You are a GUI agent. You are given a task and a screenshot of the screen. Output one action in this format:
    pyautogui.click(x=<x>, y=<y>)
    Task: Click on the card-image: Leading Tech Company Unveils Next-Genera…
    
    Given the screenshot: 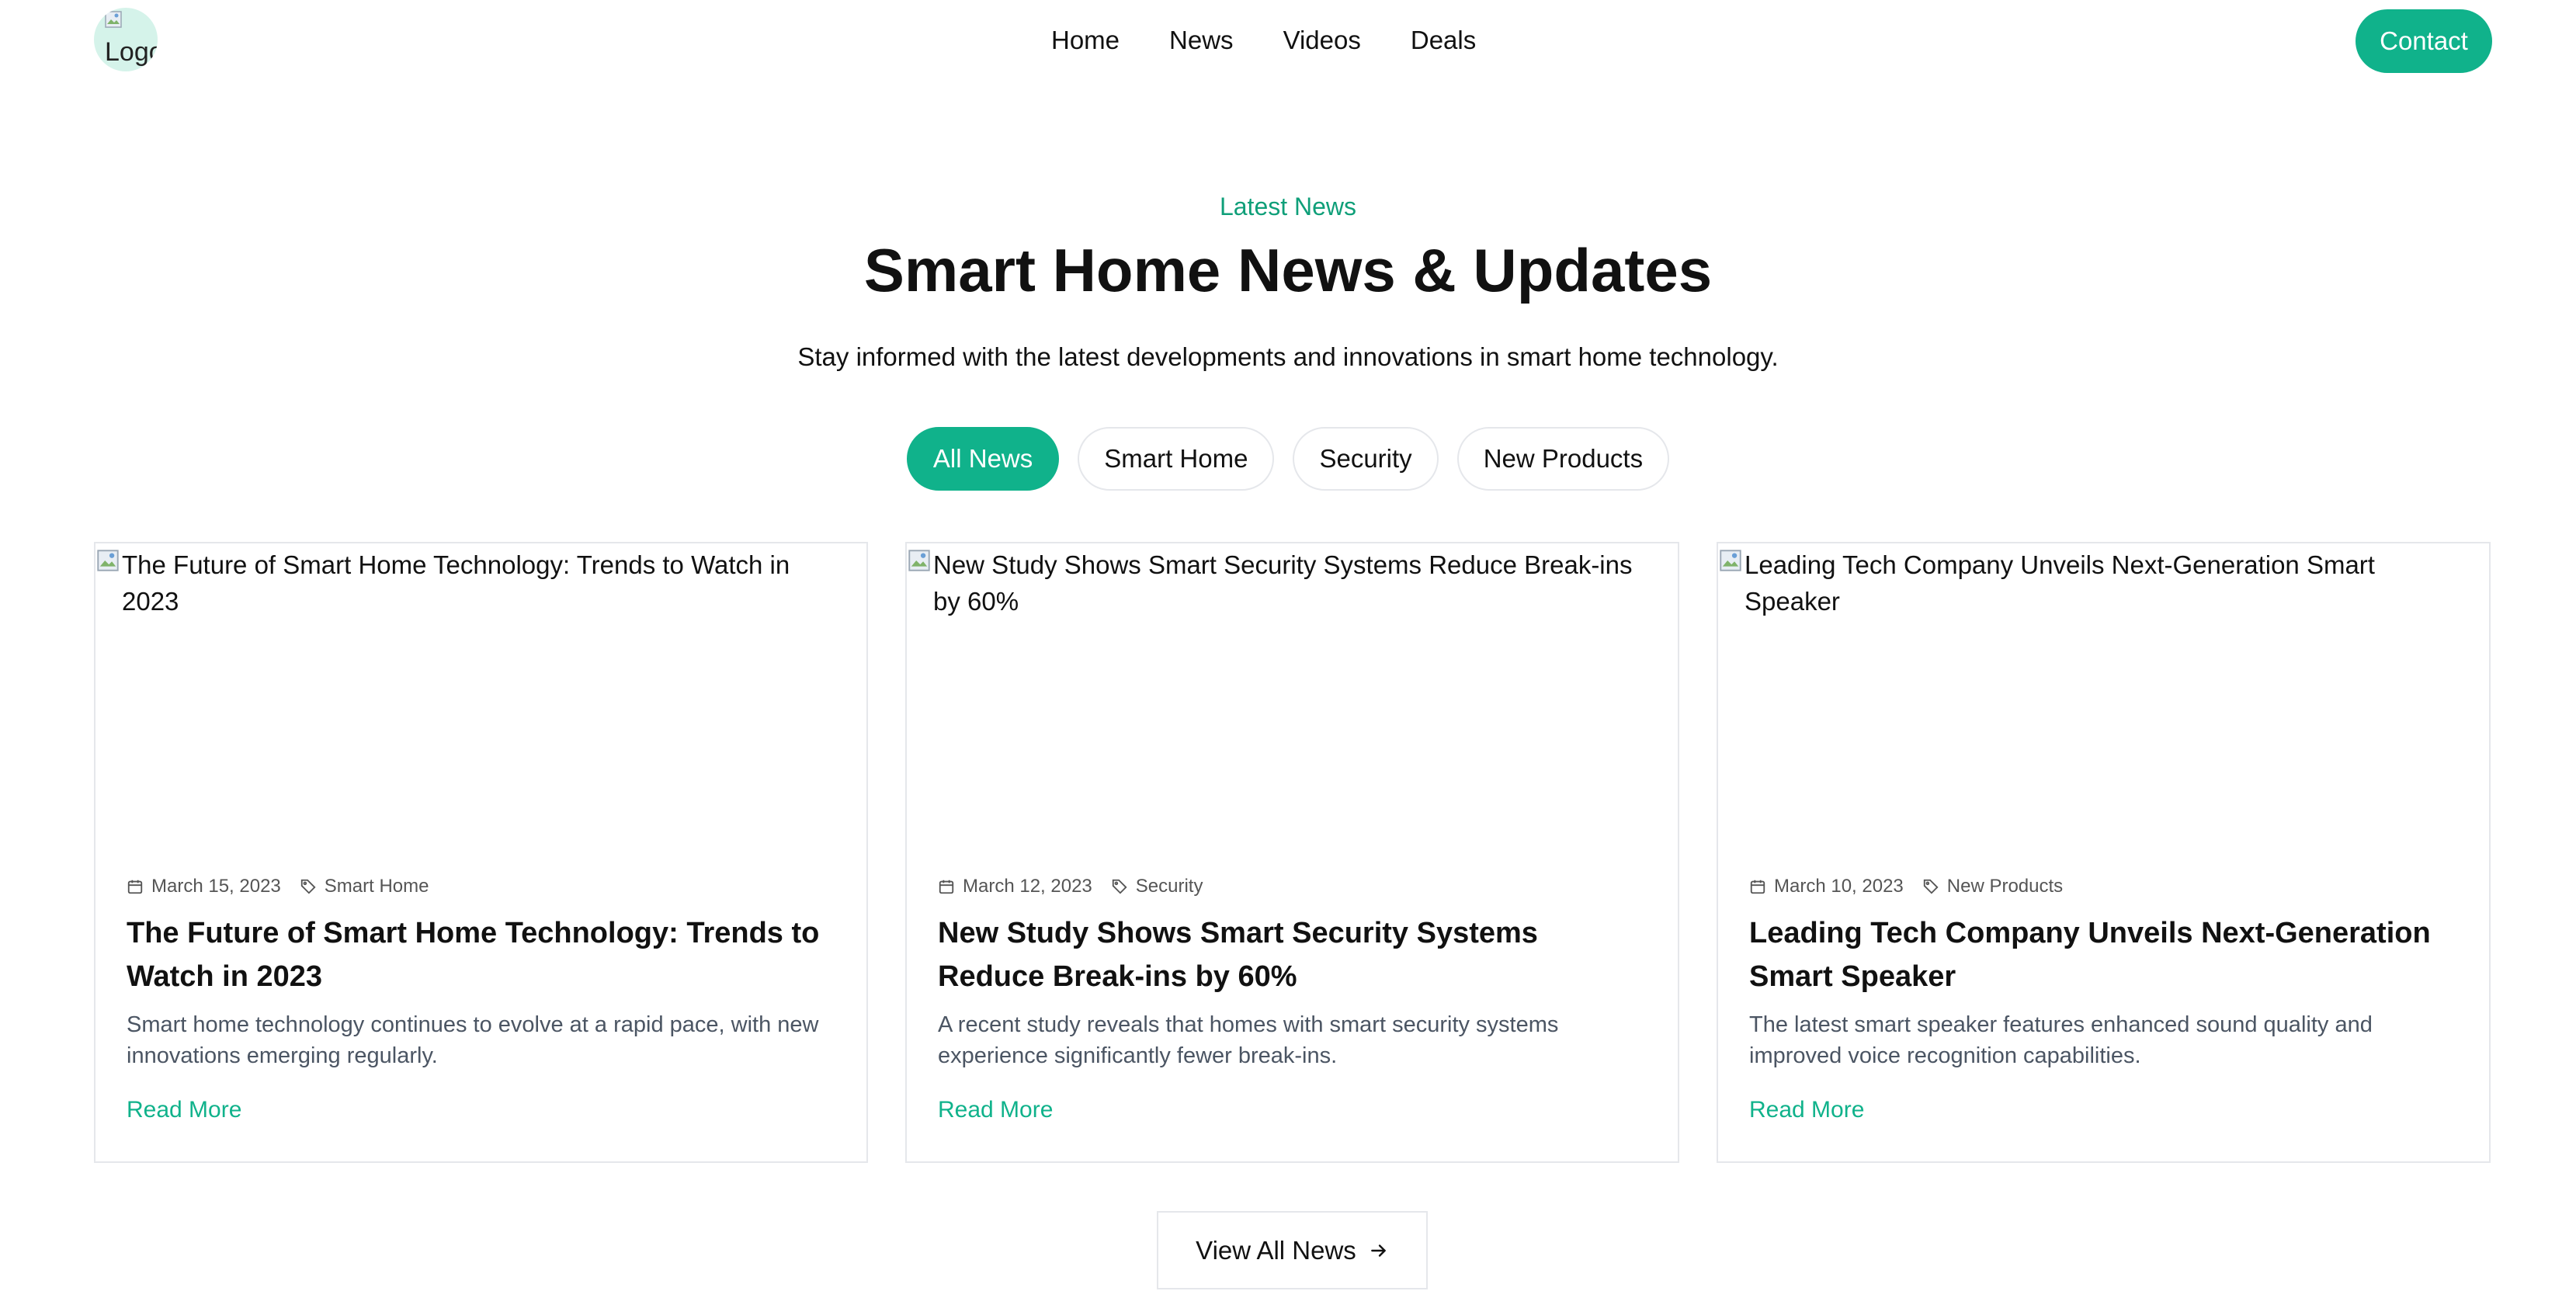 What is the action you would take?
    pyautogui.click(x=2103, y=689)
    